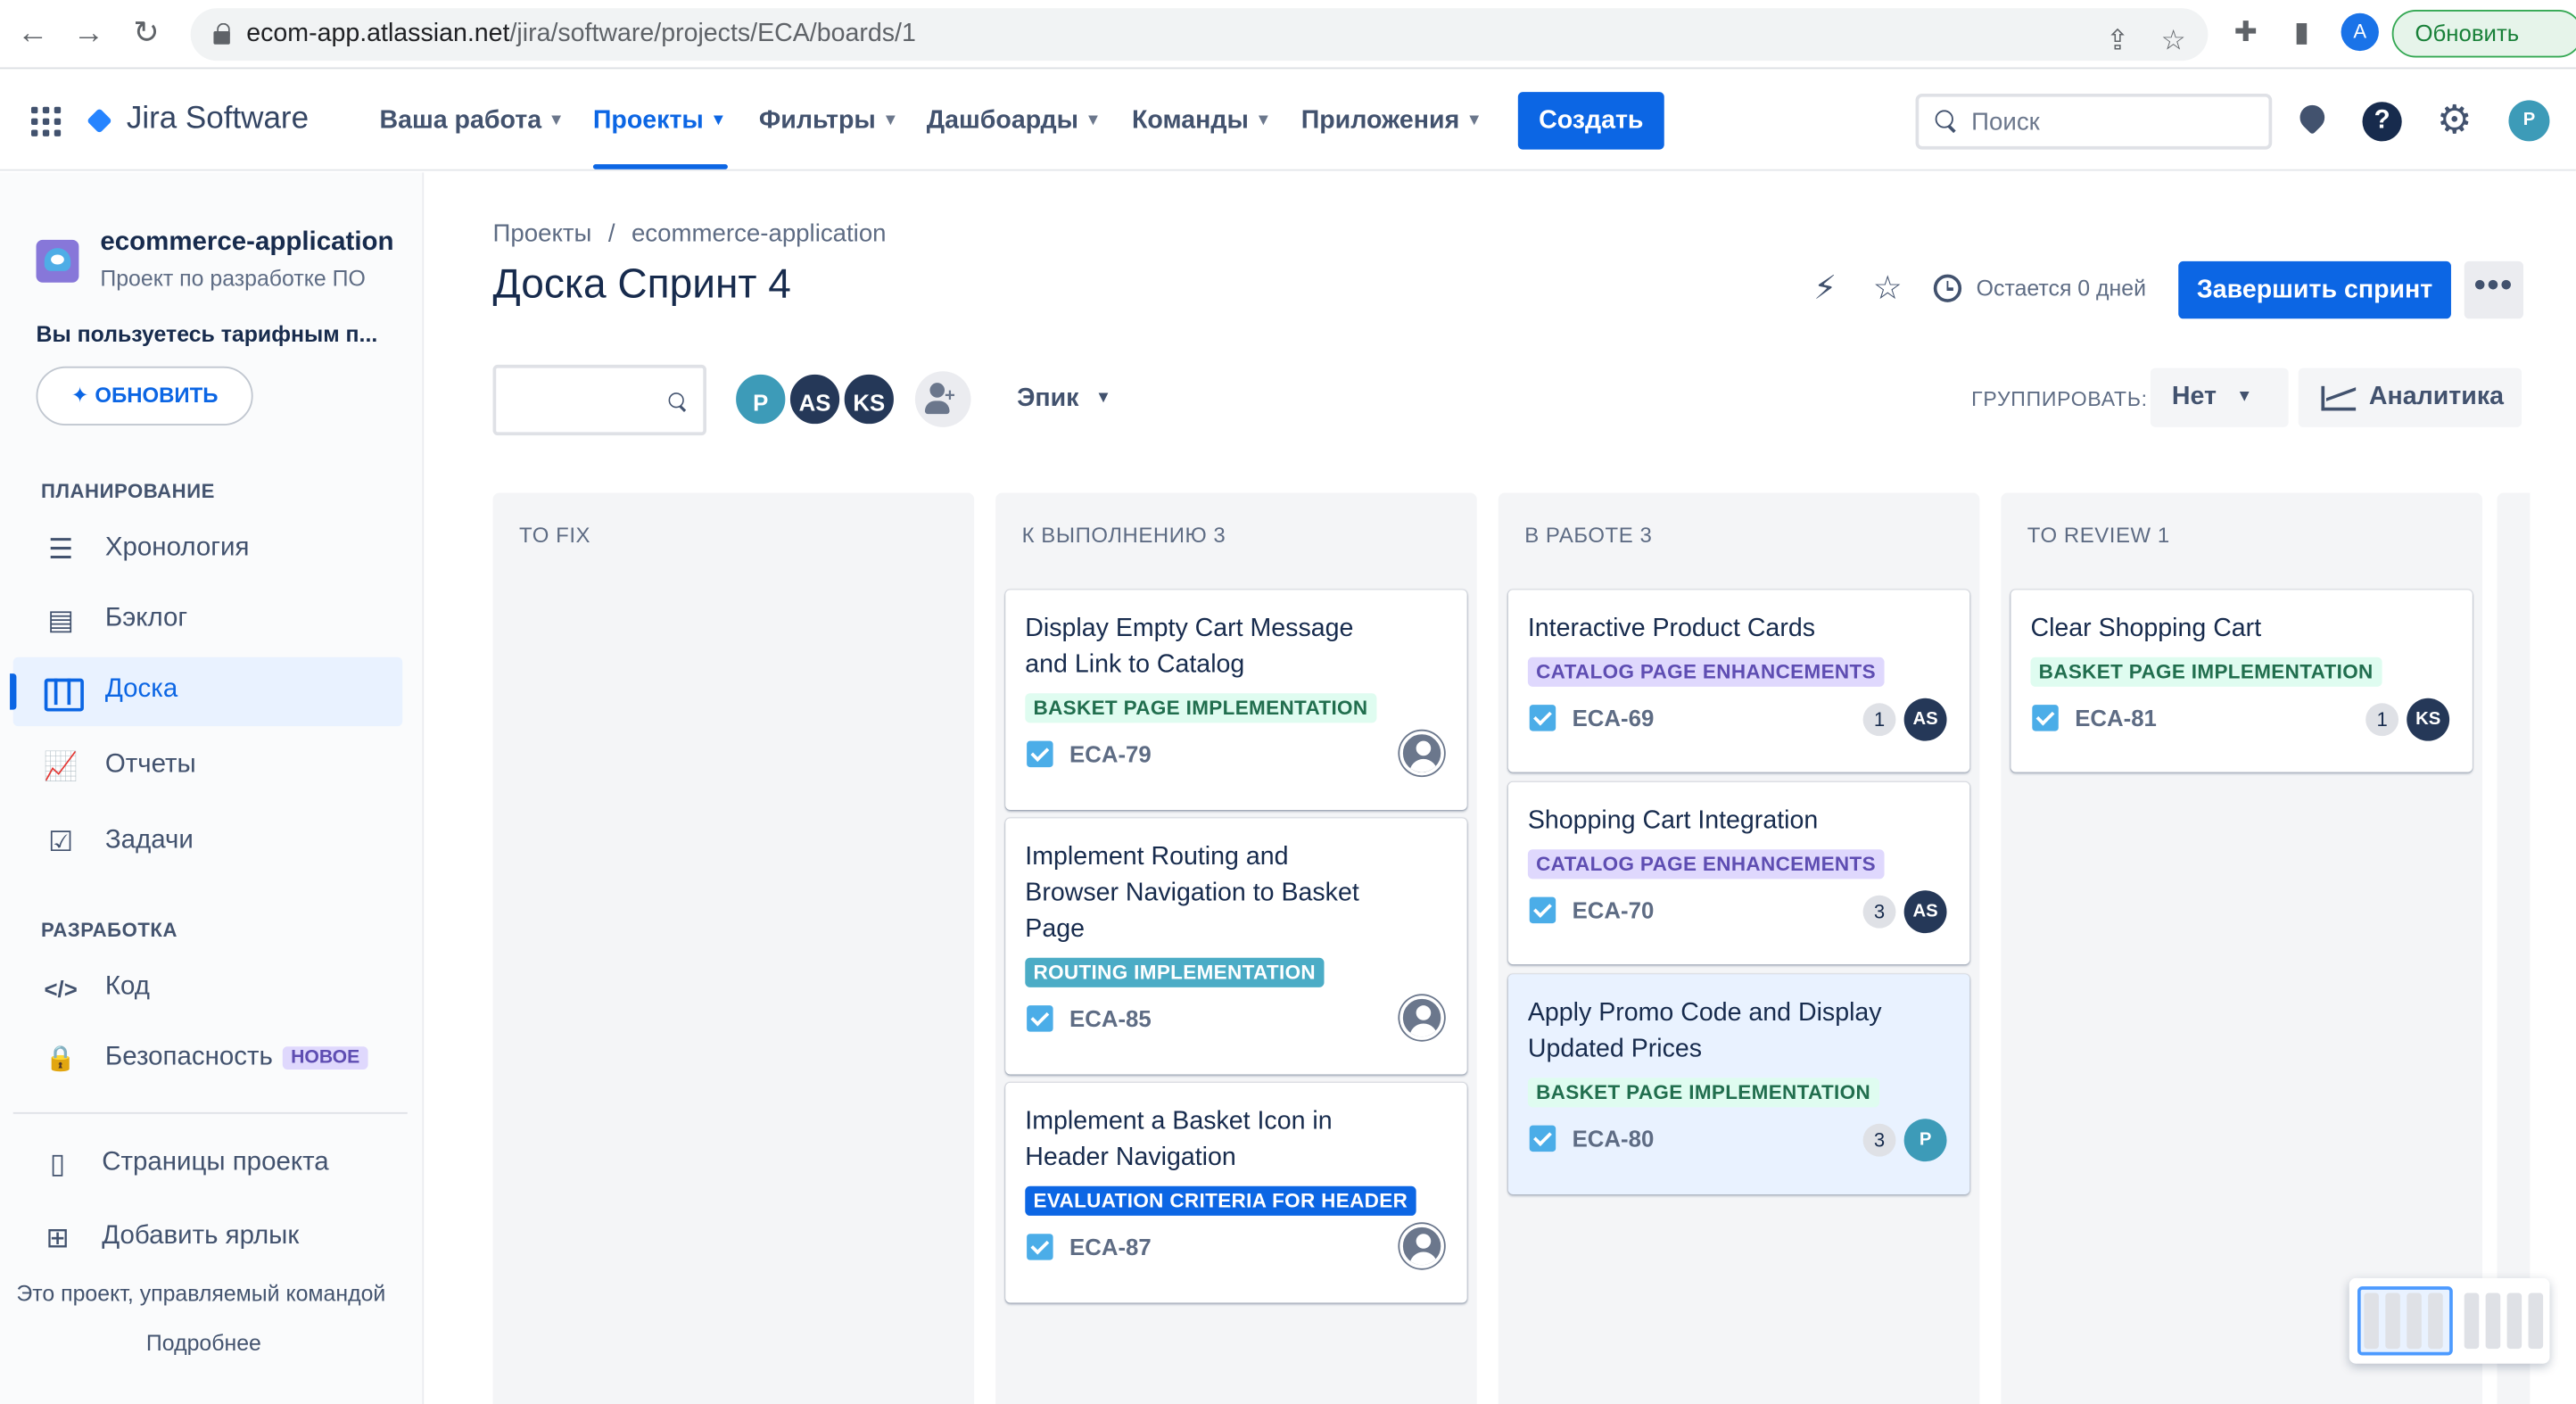 The image size is (2576, 1404). I want to click on assignee-filter-avatar: AS, so click(815, 399).